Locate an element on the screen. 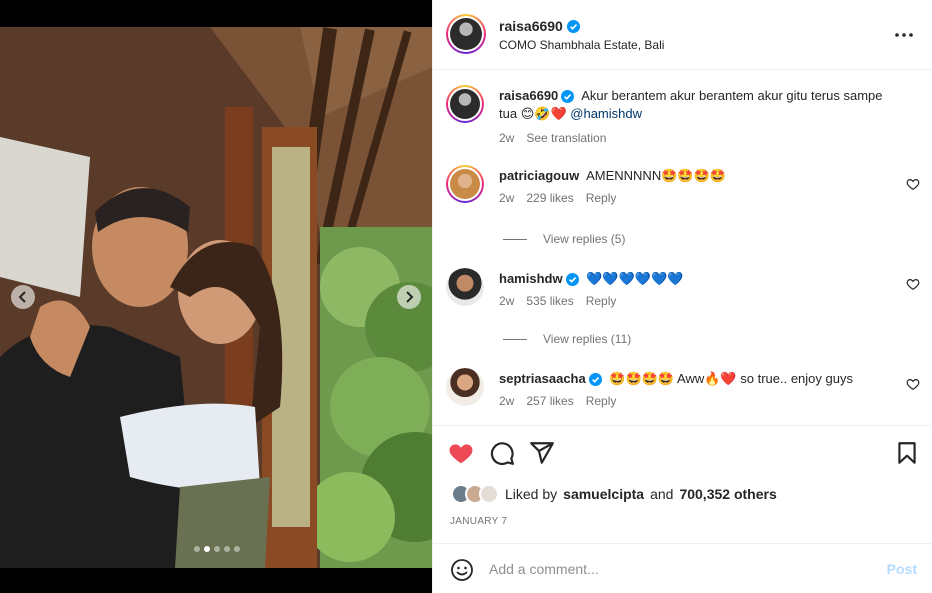 This screenshot has height=593, width=932. comment-item: hamishdw 💙💙💙💙💙💙 2w 535 likes Reply is located at coordinates (683, 293).